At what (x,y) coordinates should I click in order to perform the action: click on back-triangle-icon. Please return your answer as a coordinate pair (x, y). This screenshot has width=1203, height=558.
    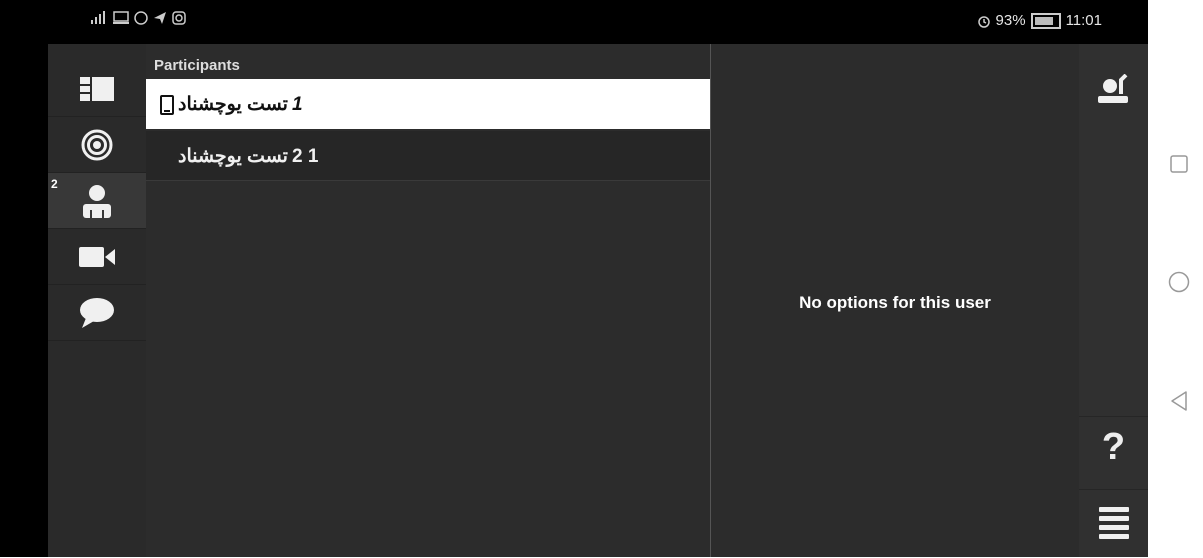
    Looking at the image, I should click on (1179, 401).